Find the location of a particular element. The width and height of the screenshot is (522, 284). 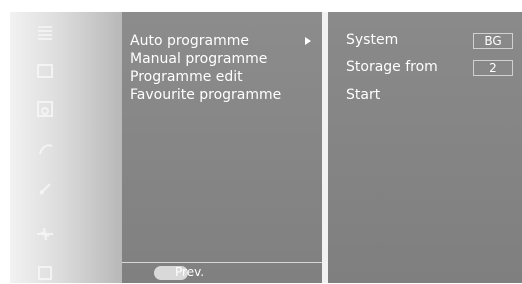

plane-icon is located at coordinates (45, 233).